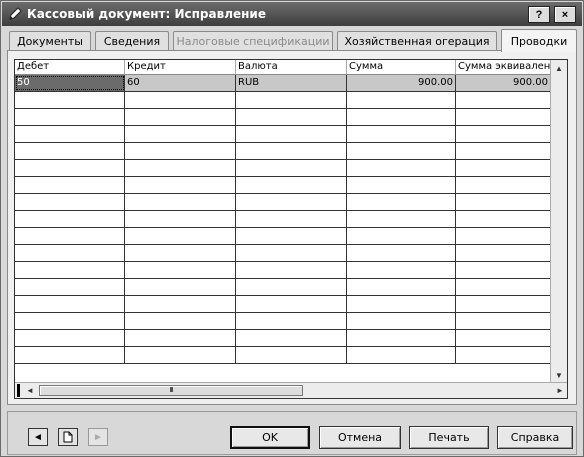 The width and height of the screenshot is (584, 457). What do you see at coordinates (30, 390) in the screenshot?
I see `scroll-left-icon: ◄` at bounding box center [30, 390].